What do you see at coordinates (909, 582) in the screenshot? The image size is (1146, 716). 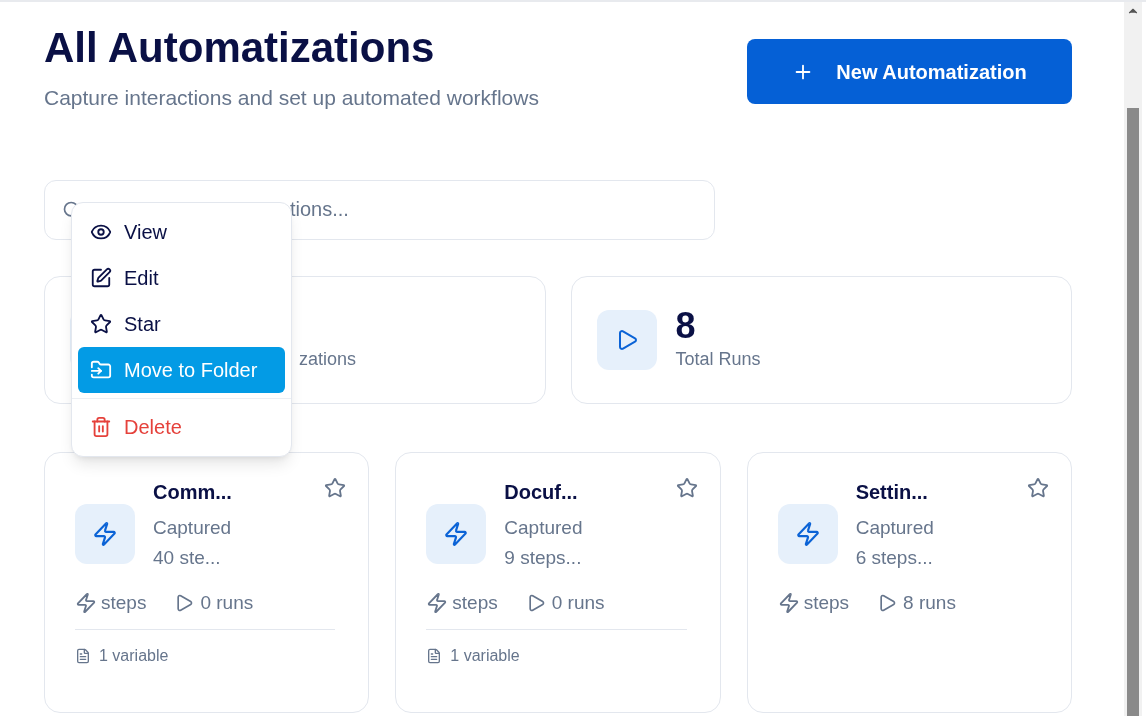 I see `automation-card: Settin... Captured 6 steps... steps 8 runs` at bounding box center [909, 582].